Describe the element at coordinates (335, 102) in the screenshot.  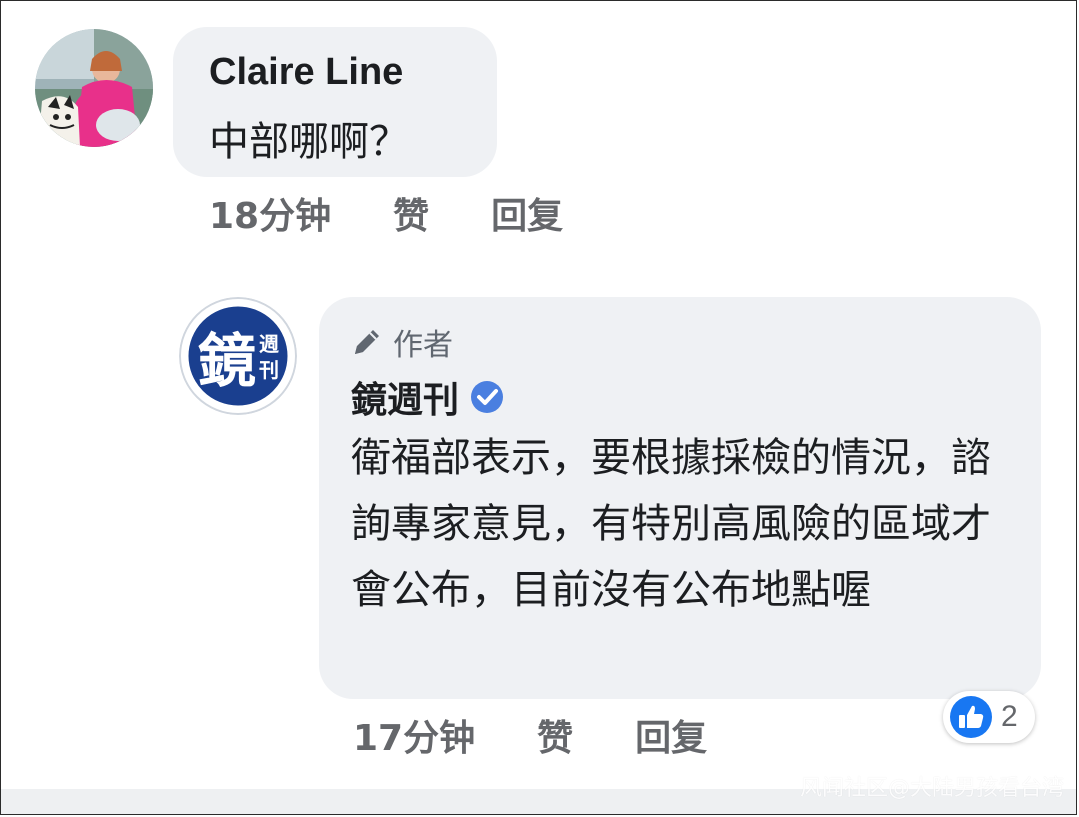
I see `comment-bubble: Claire Line 中部哪啊？` at that location.